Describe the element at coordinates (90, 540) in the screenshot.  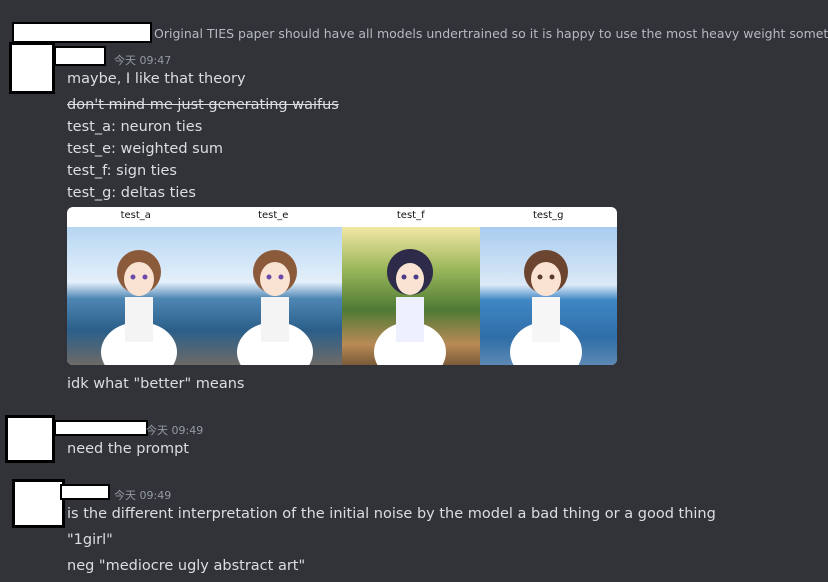
I see `message-line: "1girl"` at that location.